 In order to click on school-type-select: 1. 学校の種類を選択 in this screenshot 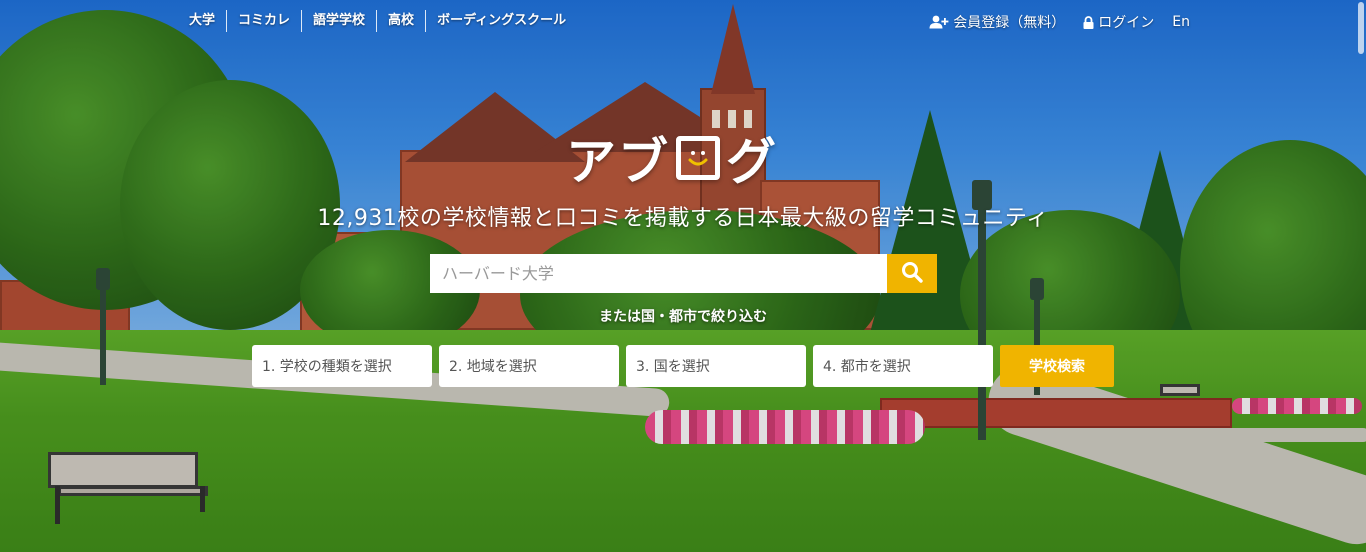, I will do `click(342, 366)`.